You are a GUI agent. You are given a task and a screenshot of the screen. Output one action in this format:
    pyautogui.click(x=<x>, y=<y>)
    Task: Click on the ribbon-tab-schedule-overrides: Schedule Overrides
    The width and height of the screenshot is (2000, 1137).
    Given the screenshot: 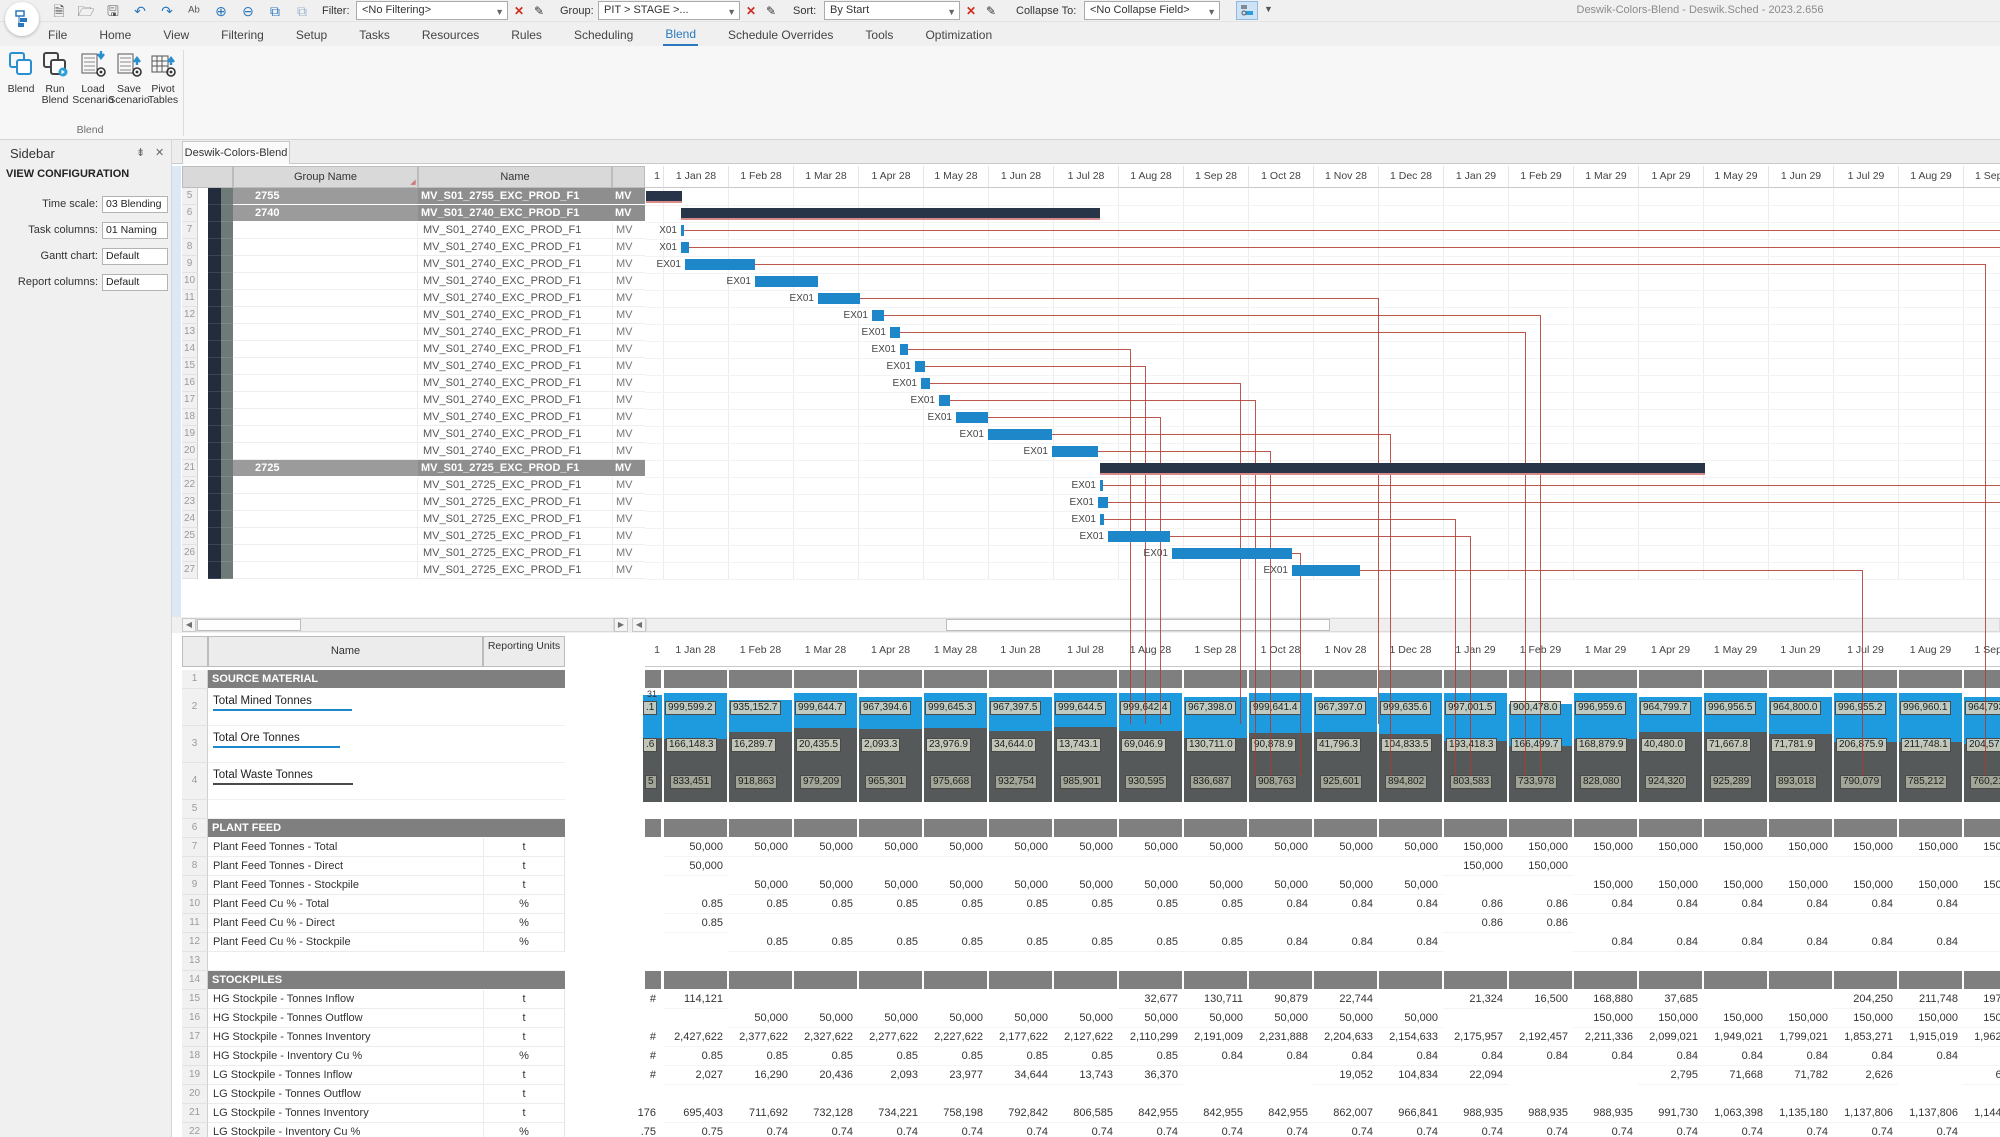 What is the action you would take?
    pyautogui.click(x=780, y=35)
    